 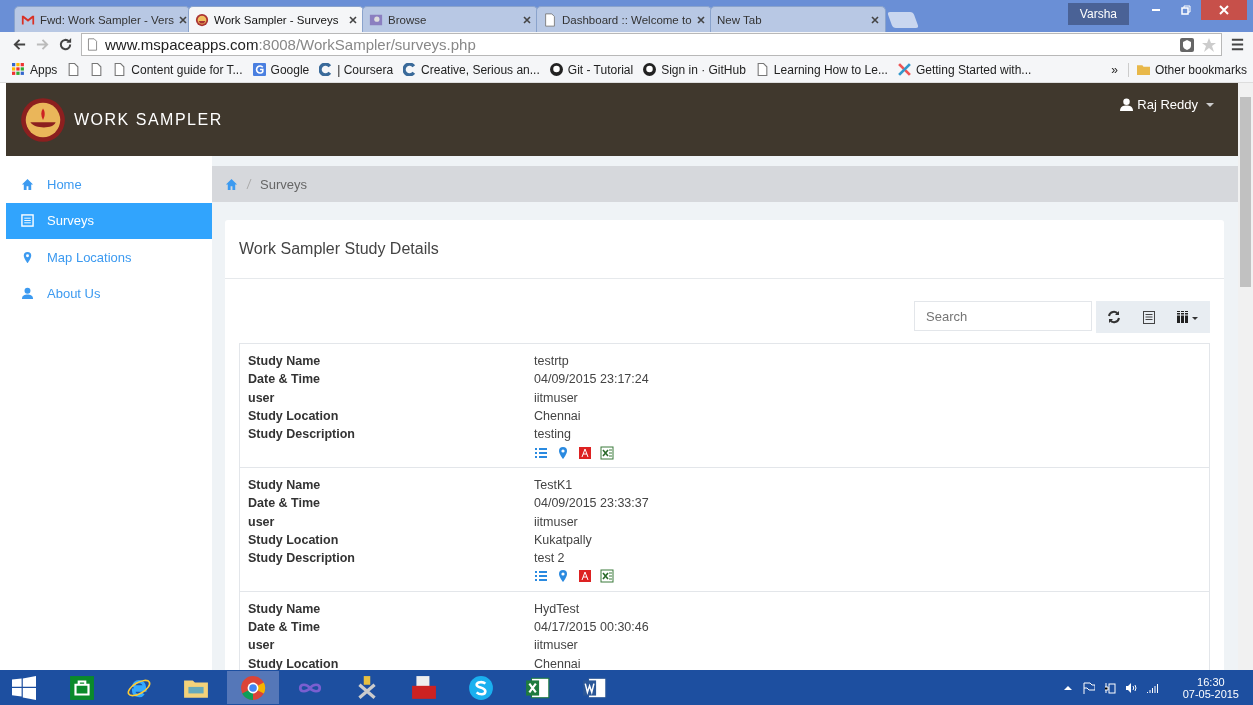 What do you see at coordinates (591, 69) in the screenshot?
I see `bookmark: Git - Tutorial` at bounding box center [591, 69].